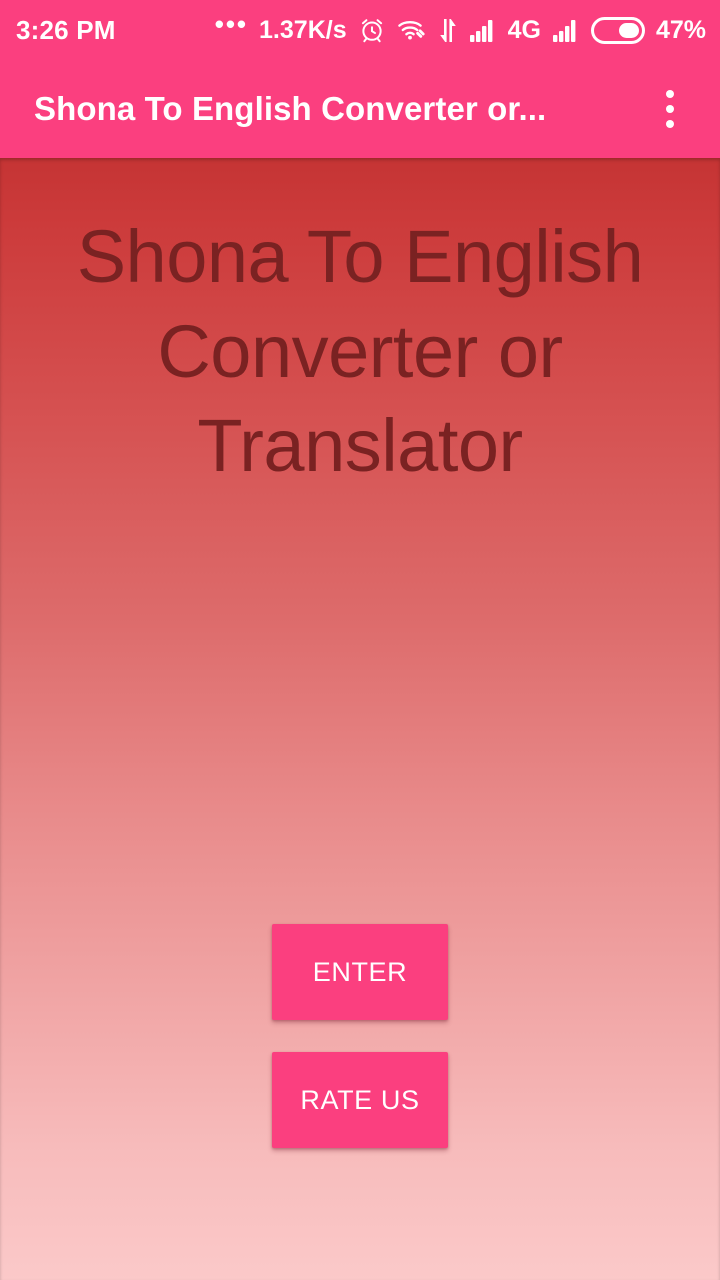  I want to click on battery-percent-label: 47%, so click(680, 29).